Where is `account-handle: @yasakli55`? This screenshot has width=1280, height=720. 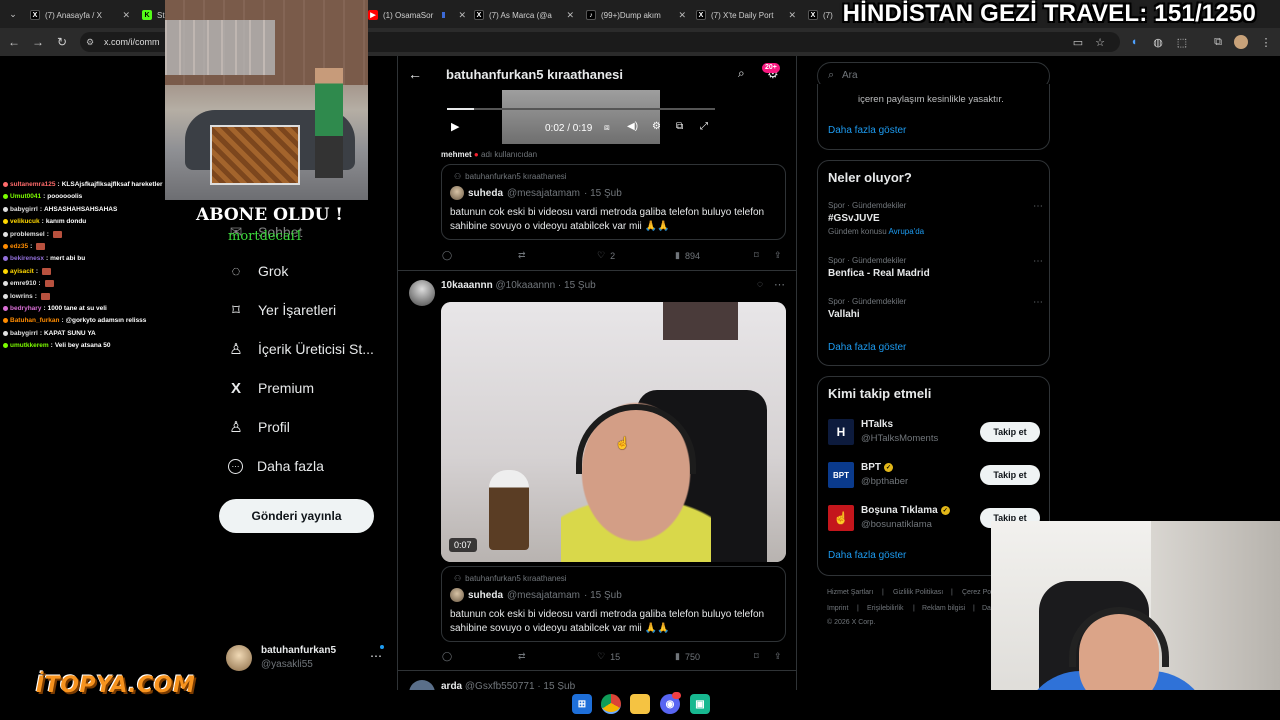 account-handle: @yasakli55 is located at coordinates (287, 664).